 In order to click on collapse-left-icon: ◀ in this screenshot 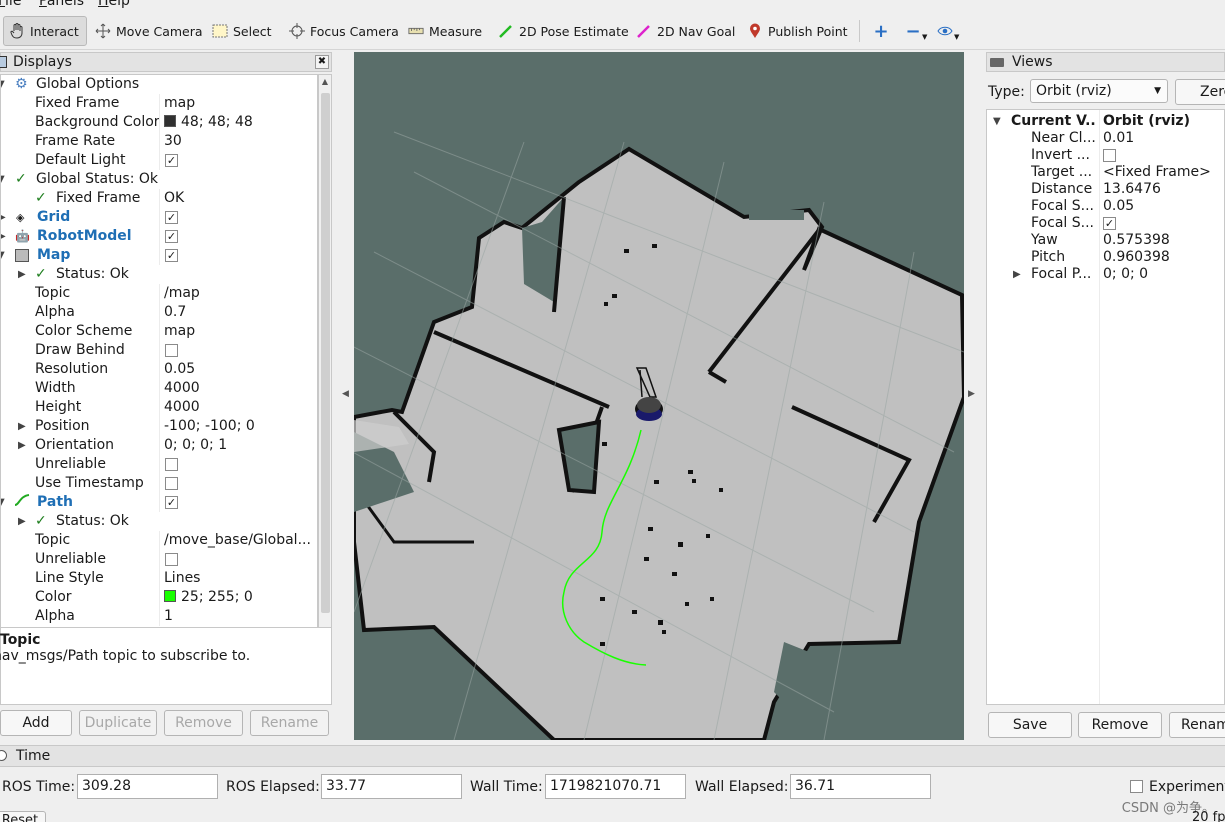, I will do `click(345, 394)`.